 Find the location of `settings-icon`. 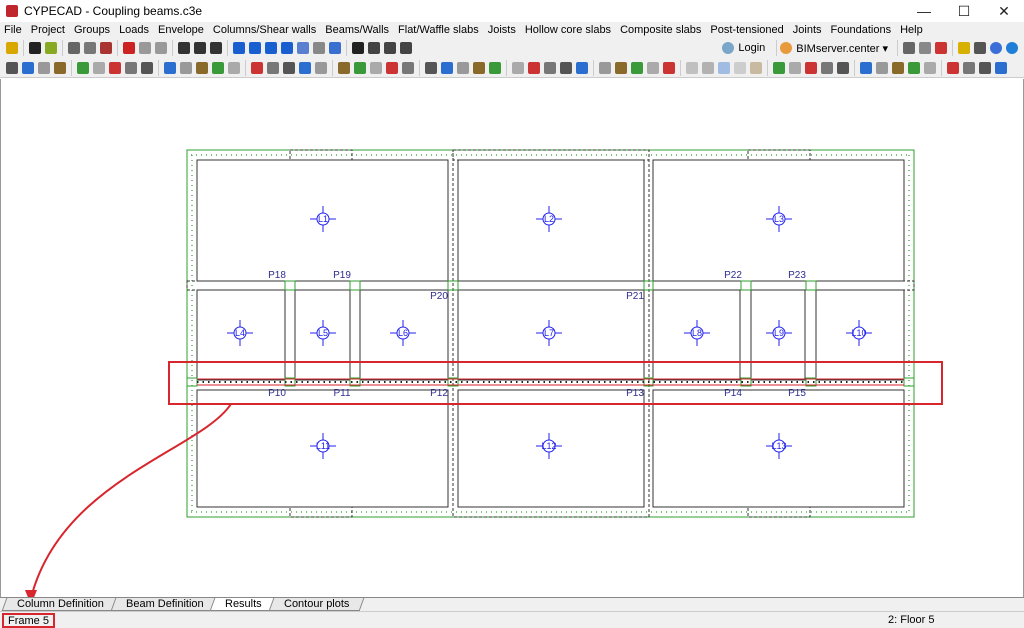

settings-icon is located at coordinates (964, 48).